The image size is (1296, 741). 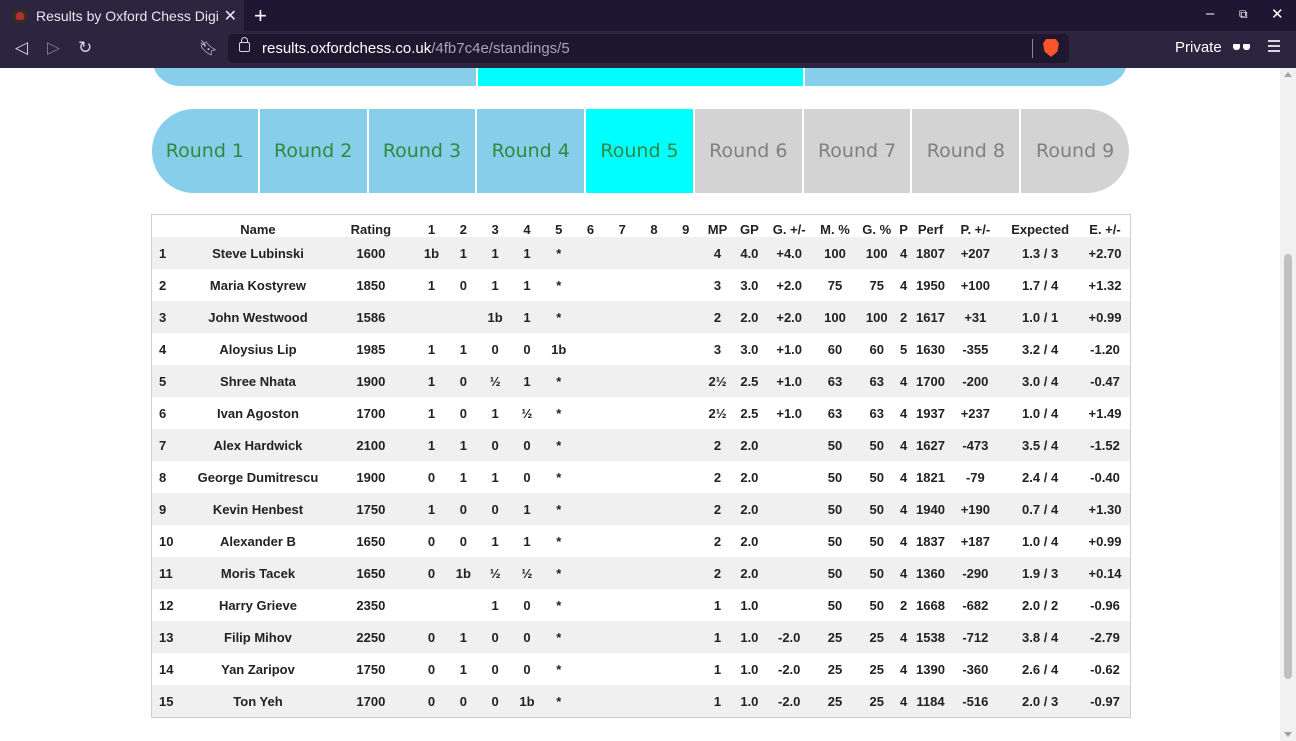 What do you see at coordinates (258, 413) in the screenshot?
I see `player-name-cell: Ivan Agoston` at bounding box center [258, 413].